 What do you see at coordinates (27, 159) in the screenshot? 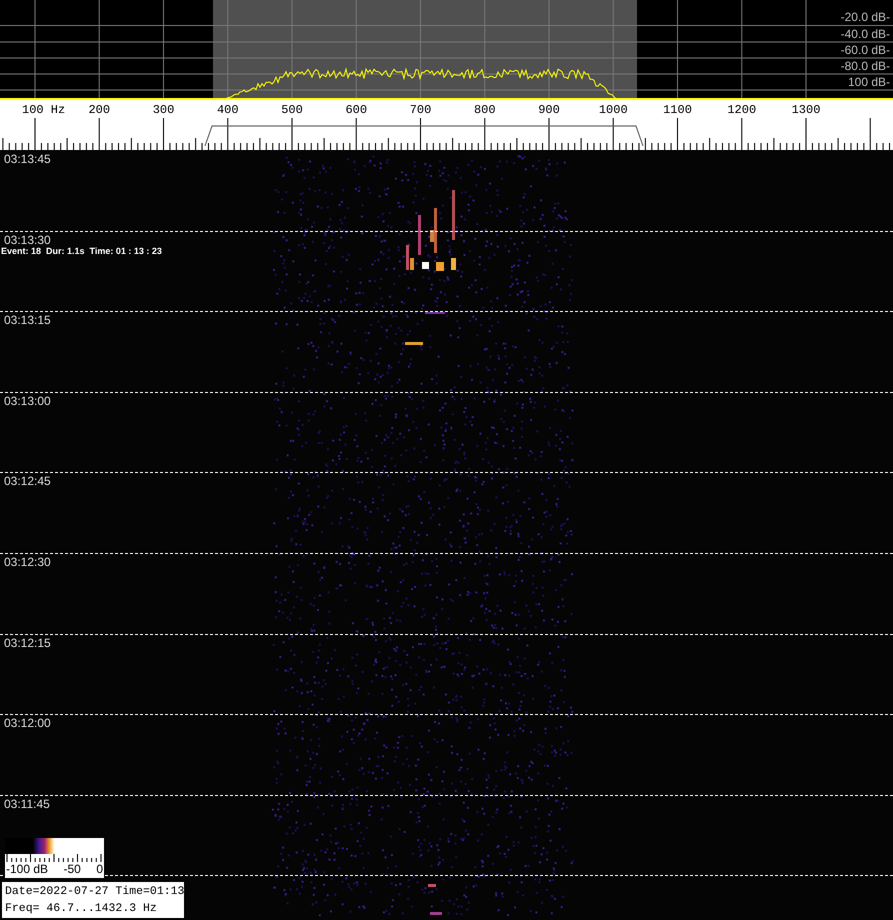
I see `time-label: 03:13:45` at bounding box center [27, 159].